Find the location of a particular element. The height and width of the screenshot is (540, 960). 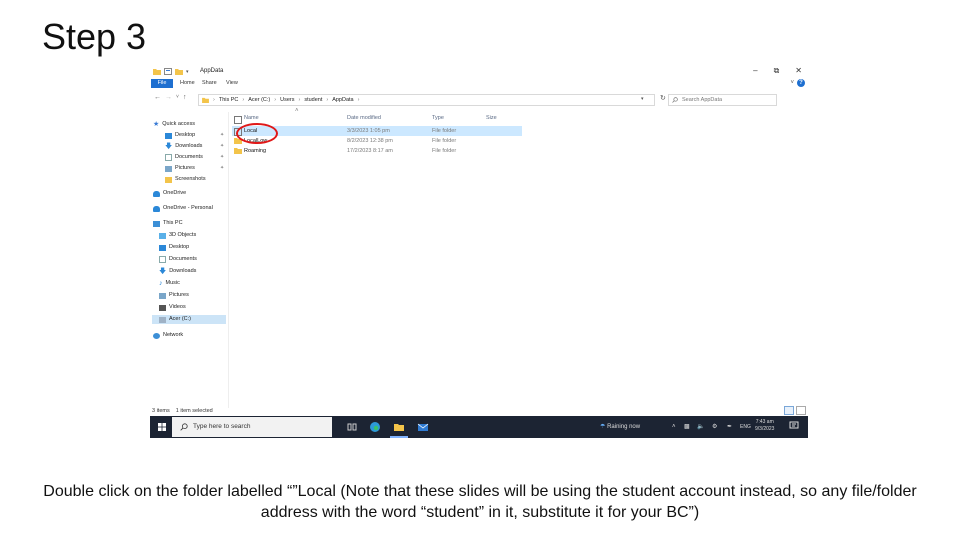

file-date: 8/2/2023 12:38 pm is located at coordinates (370, 141).